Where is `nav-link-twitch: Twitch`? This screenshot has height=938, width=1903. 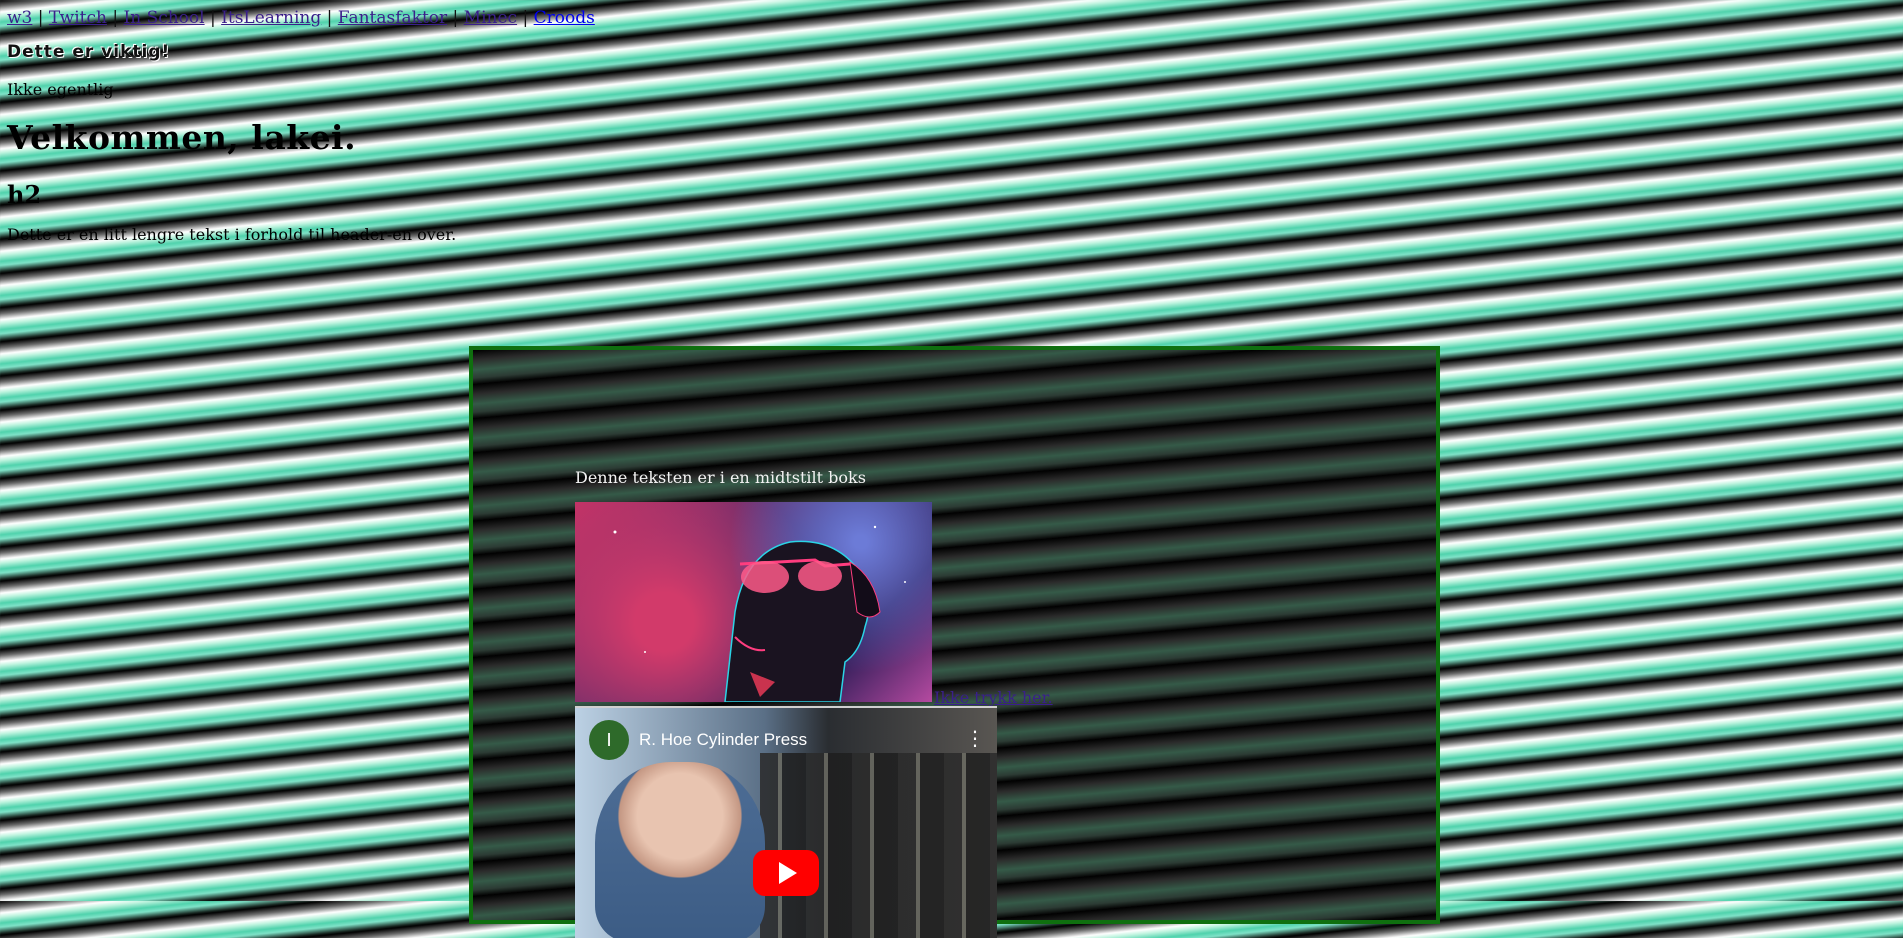 nav-link-twitch: Twitch is located at coordinates (78, 18).